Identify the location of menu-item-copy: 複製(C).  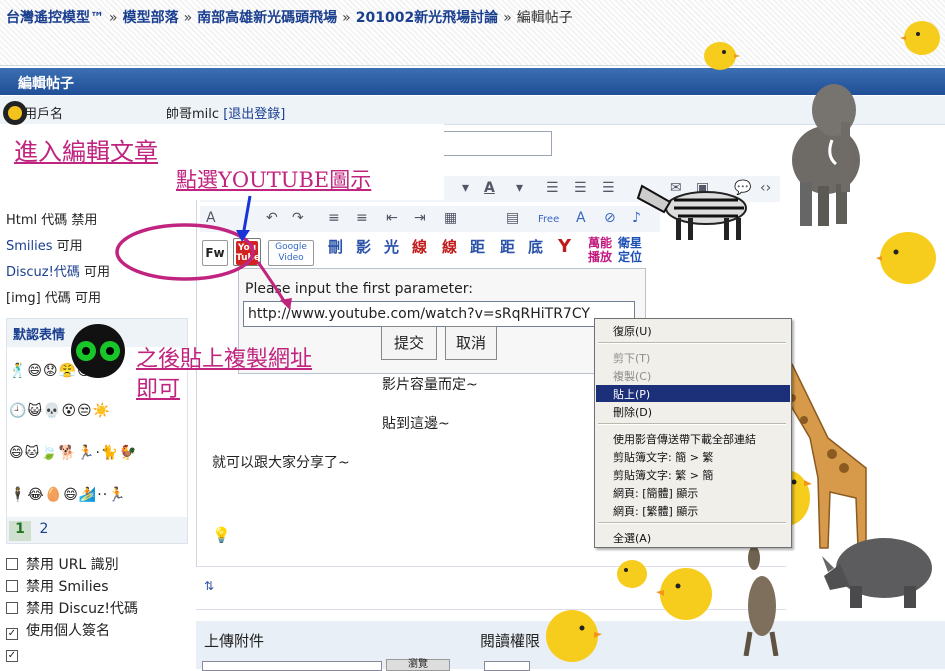
(693, 375).